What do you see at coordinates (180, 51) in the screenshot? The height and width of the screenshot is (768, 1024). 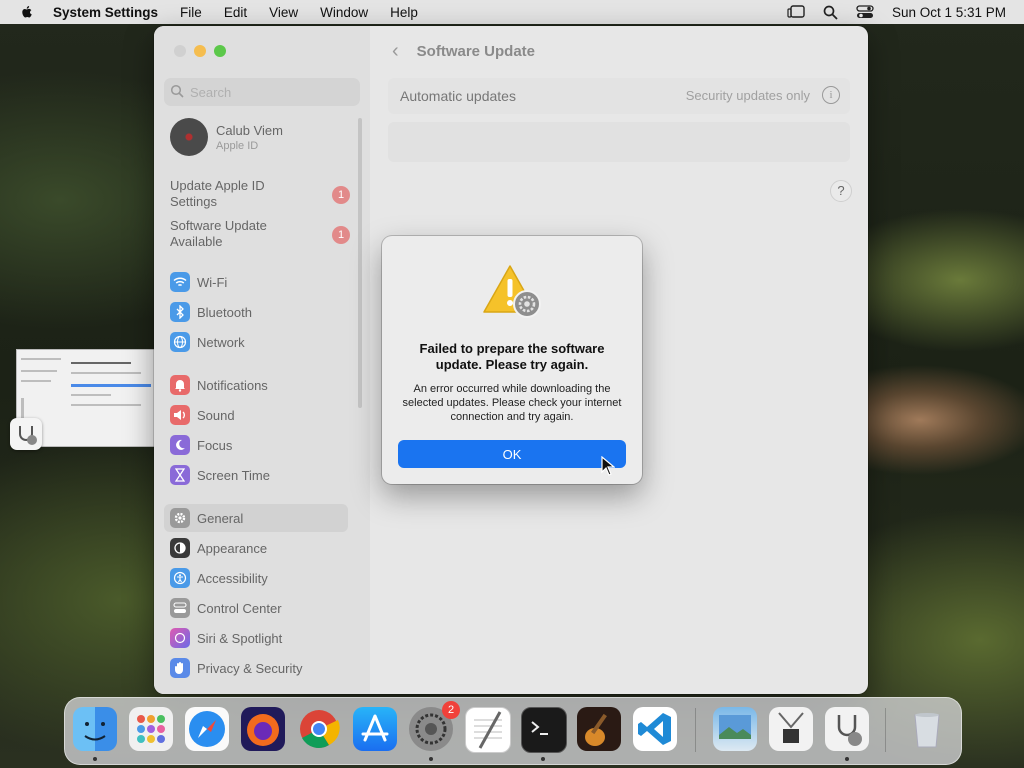 I see `close-window-button` at bounding box center [180, 51].